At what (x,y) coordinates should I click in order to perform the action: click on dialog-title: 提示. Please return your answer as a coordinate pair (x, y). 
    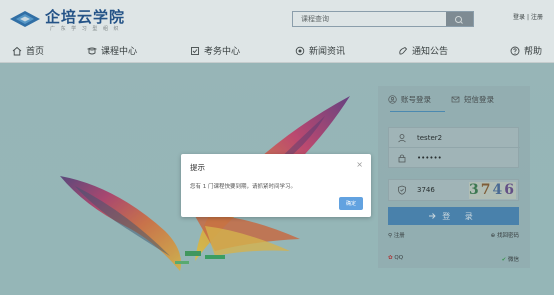
    Looking at the image, I should click on (197, 167).